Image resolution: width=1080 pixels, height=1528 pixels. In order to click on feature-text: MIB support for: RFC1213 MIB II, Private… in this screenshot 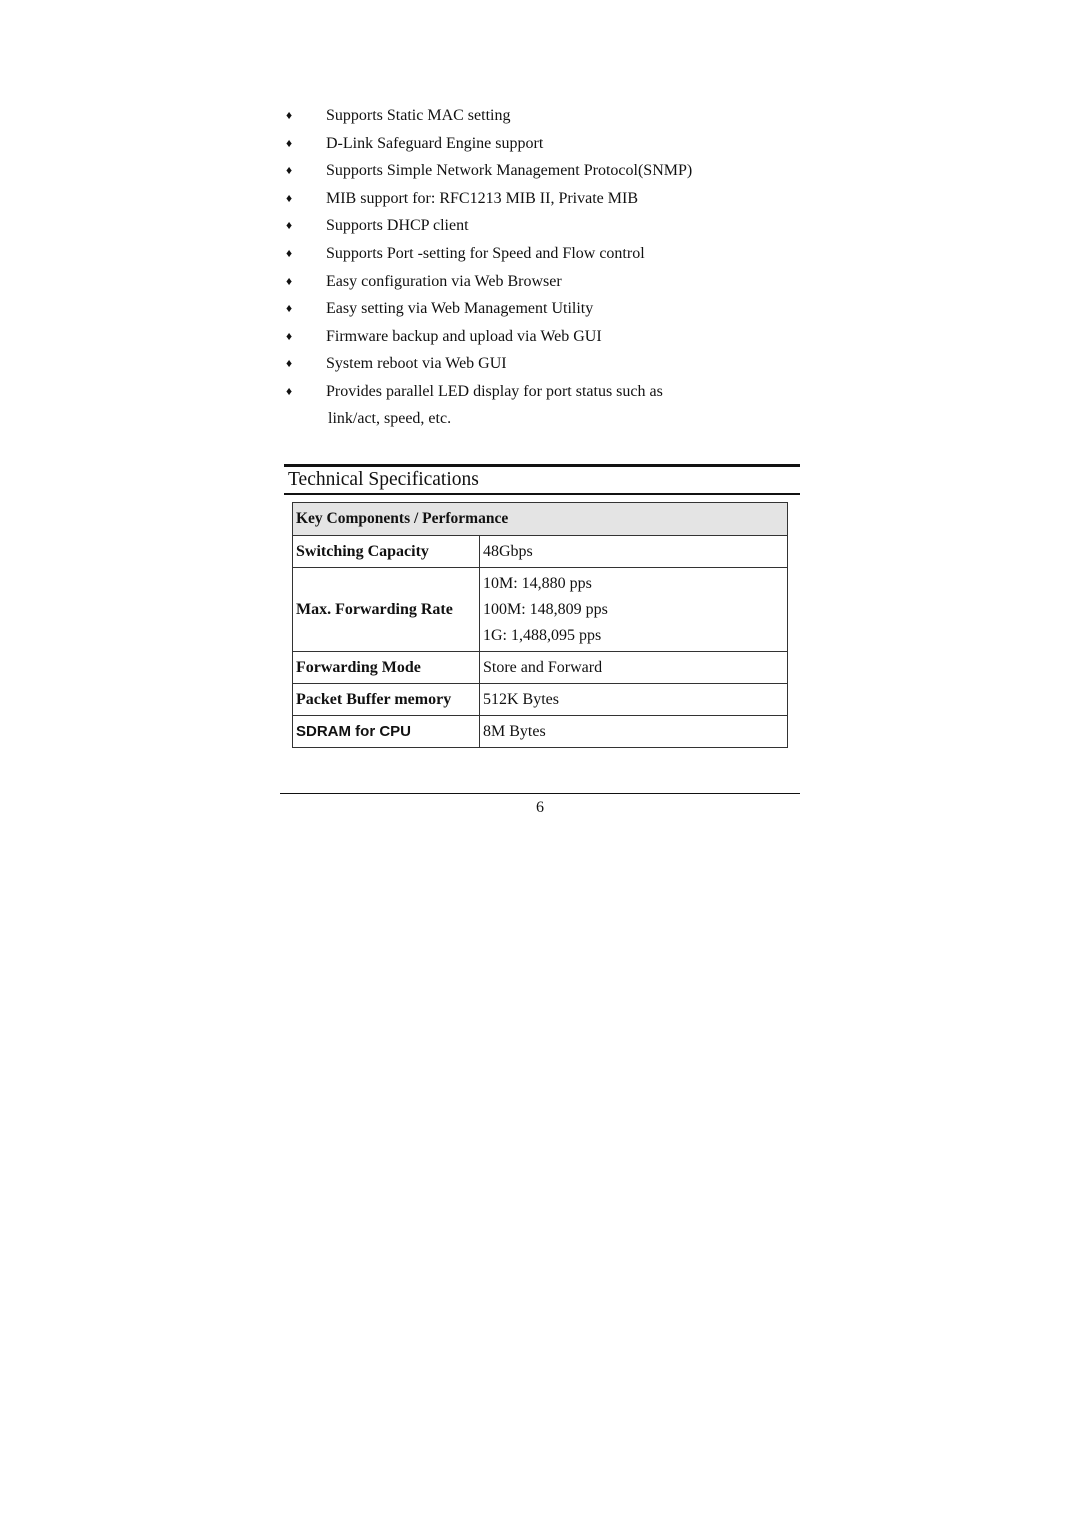, I will do `click(482, 198)`.